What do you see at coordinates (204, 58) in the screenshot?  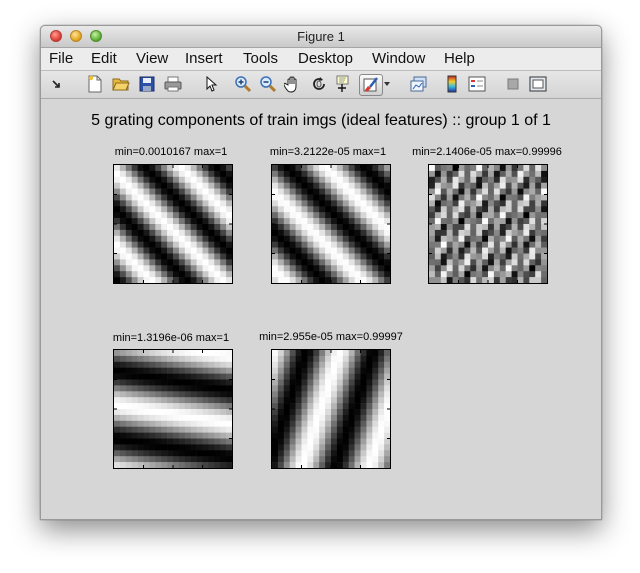 I see `menu-insert: Insert` at bounding box center [204, 58].